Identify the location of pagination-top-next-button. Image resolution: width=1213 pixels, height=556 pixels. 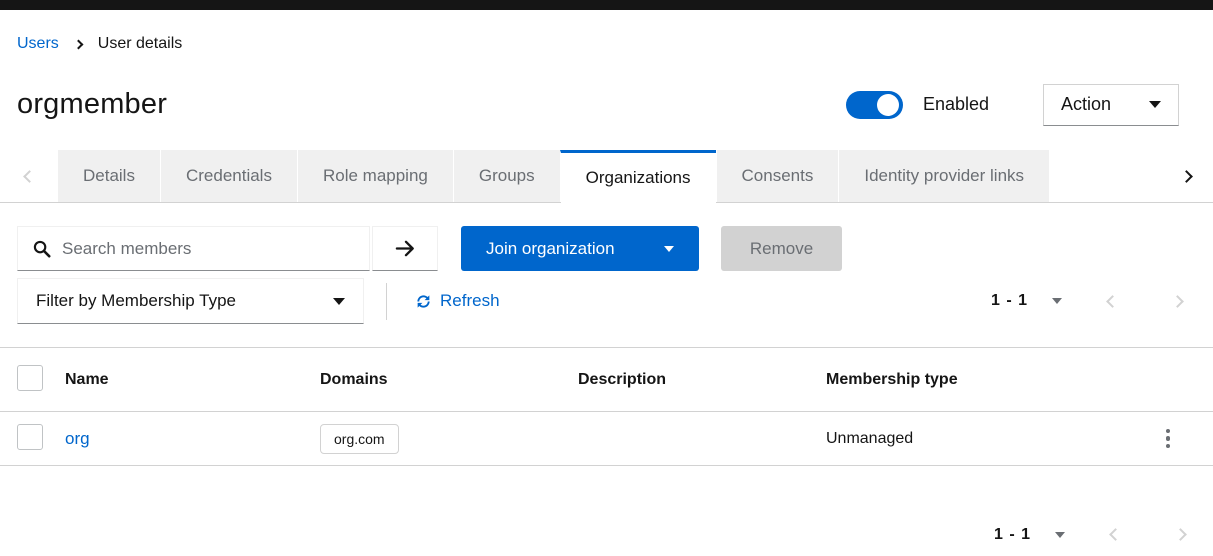
(1177, 301).